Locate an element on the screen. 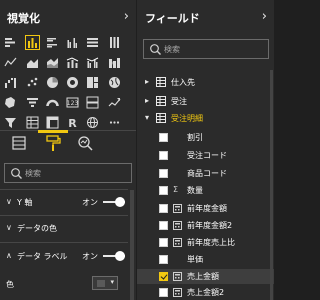 This screenshot has height=300, width=320. fields-header: フィールド › is located at coordinates (205, 18).